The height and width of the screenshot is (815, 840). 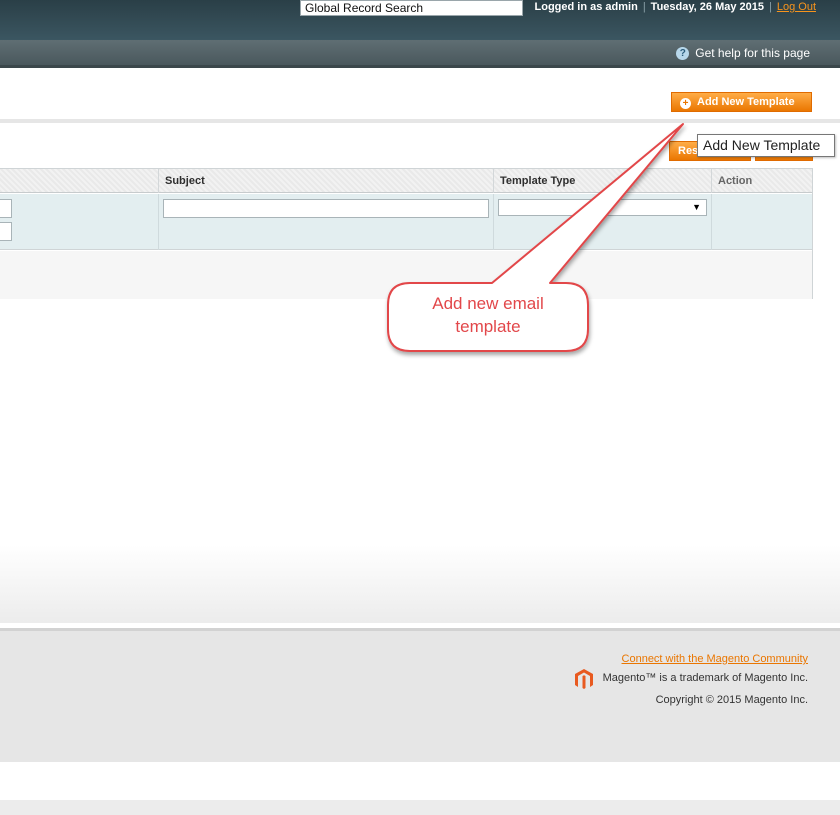 I want to click on magento-logo-icon, so click(x=584, y=679).